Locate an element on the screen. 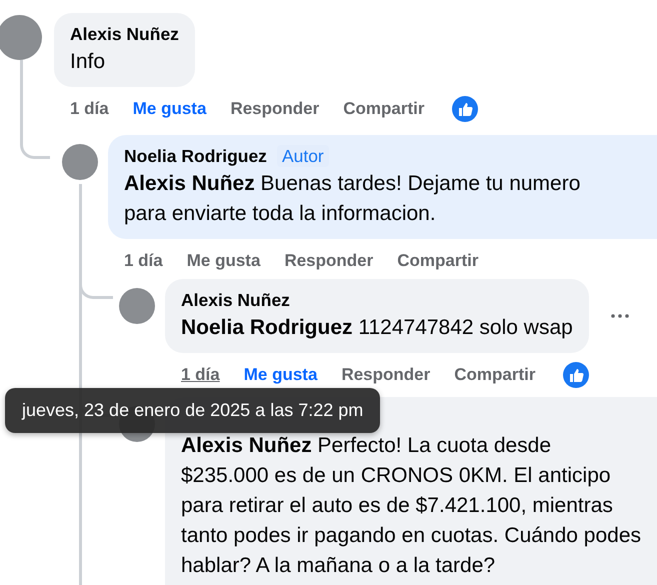  comment-text: Noelia Rodriguez 1124747842 solo wsap is located at coordinates (377, 328).